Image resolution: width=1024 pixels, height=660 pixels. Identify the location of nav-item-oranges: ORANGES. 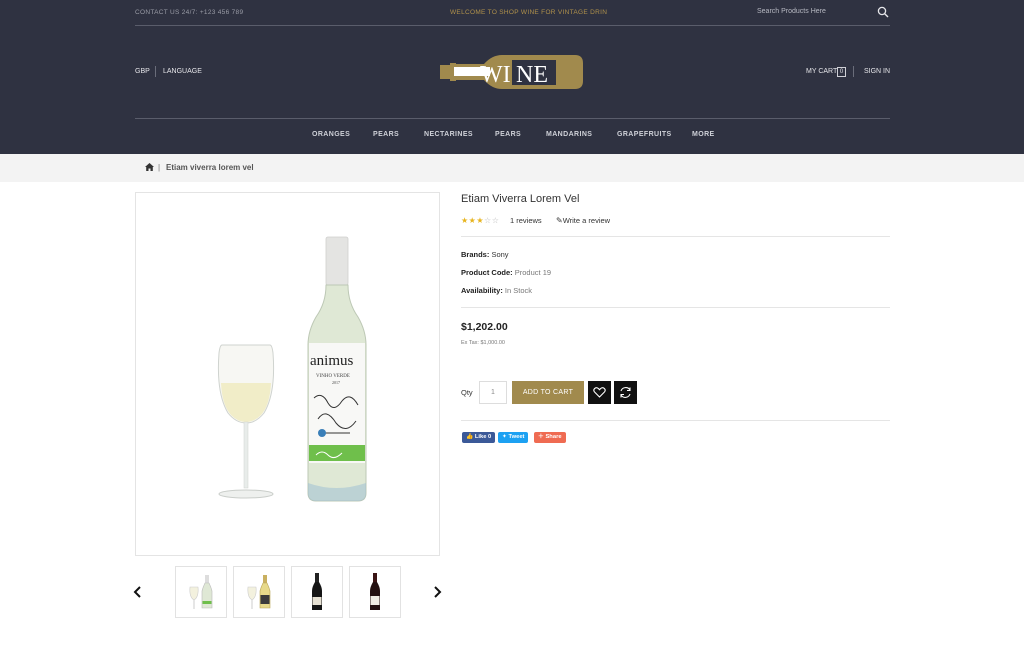
(331, 134).